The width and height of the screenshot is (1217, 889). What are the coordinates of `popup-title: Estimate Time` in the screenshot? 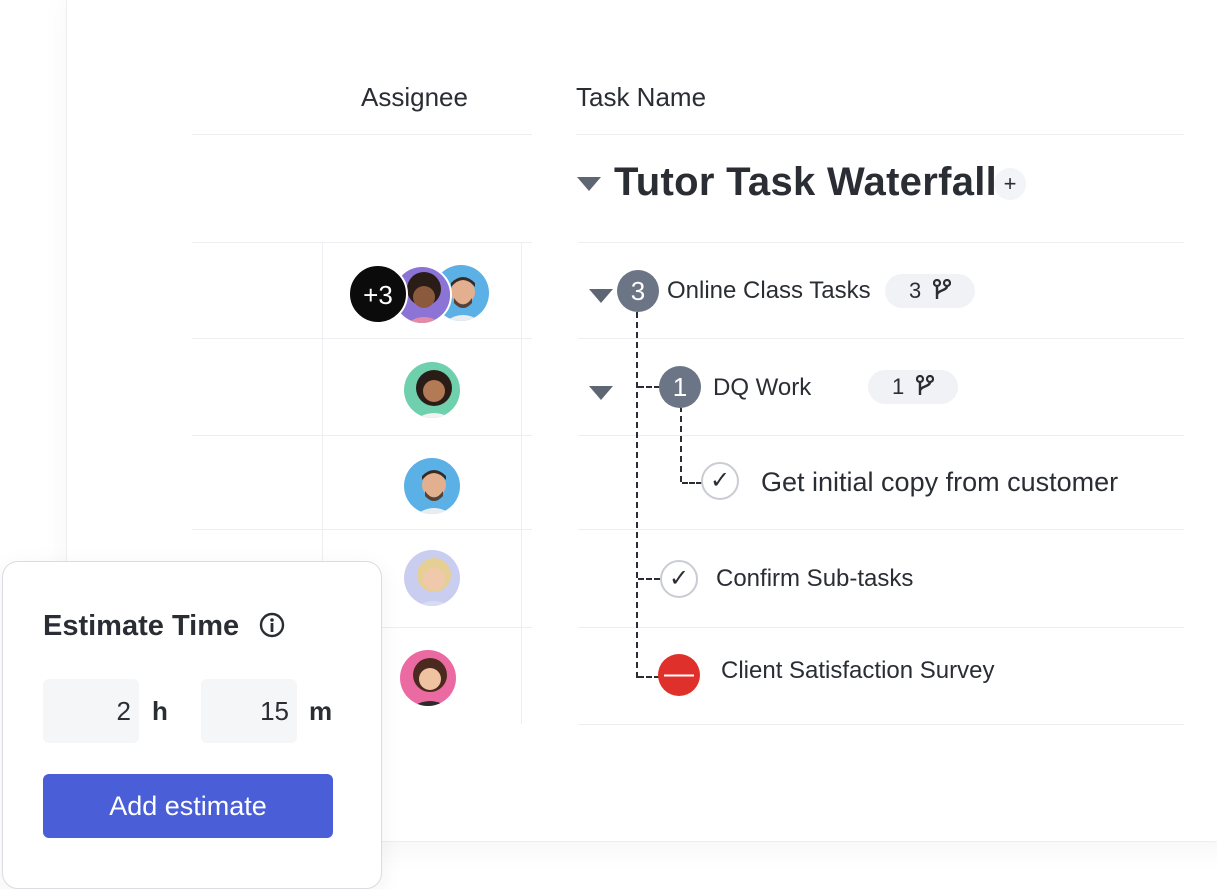 It's located at (141, 626).